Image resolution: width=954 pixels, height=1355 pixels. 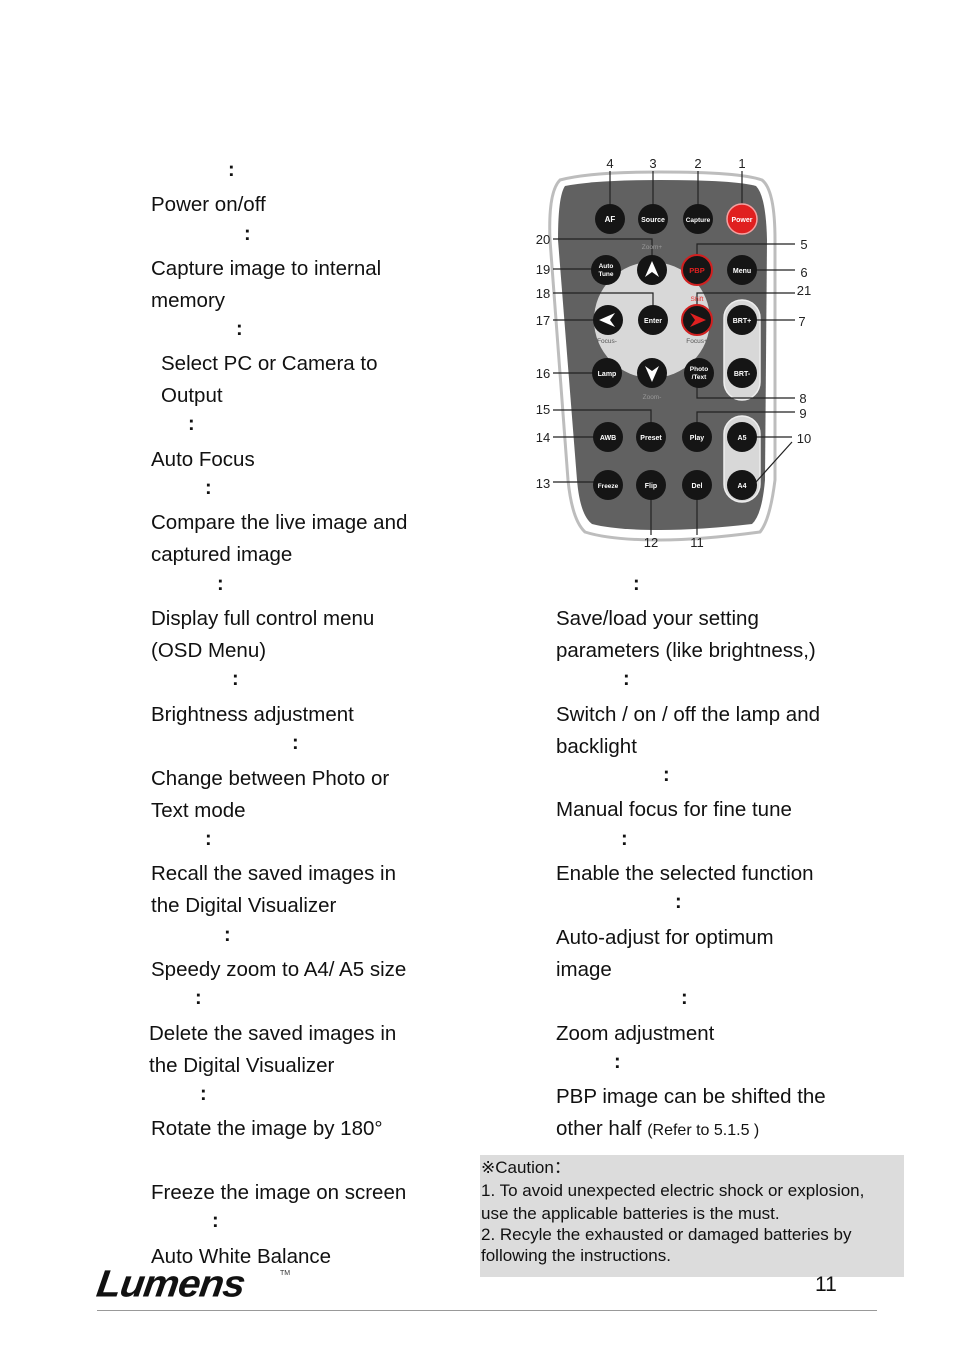 What do you see at coordinates (696, 299) in the screenshot?
I see `shift-label: Shift` at bounding box center [696, 299].